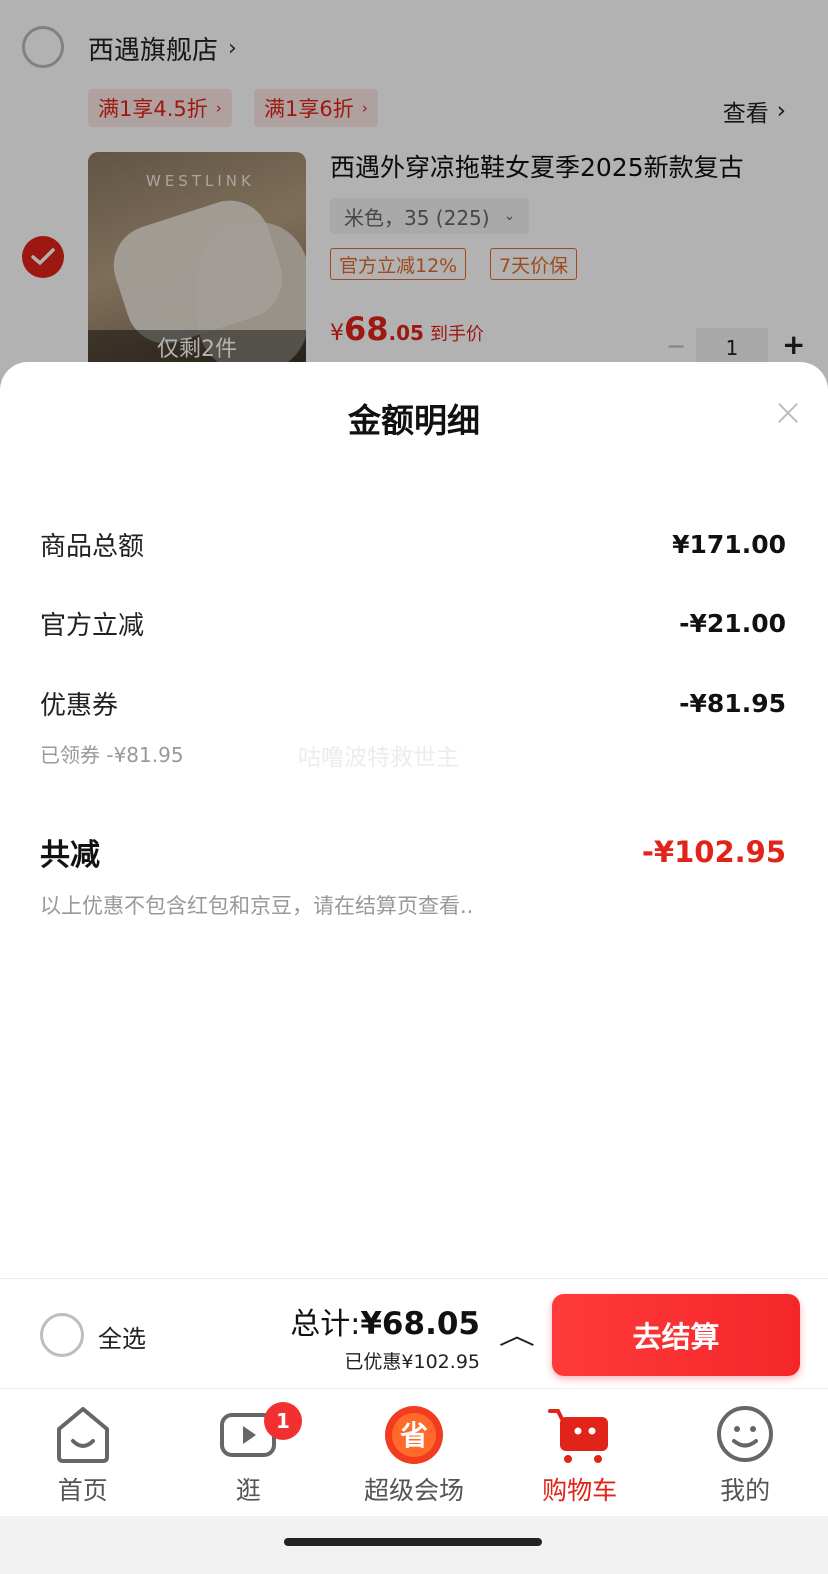 The height and width of the screenshot is (1574, 828). I want to click on tab-super-venue: 省 超级会场, so click(414, 1452).